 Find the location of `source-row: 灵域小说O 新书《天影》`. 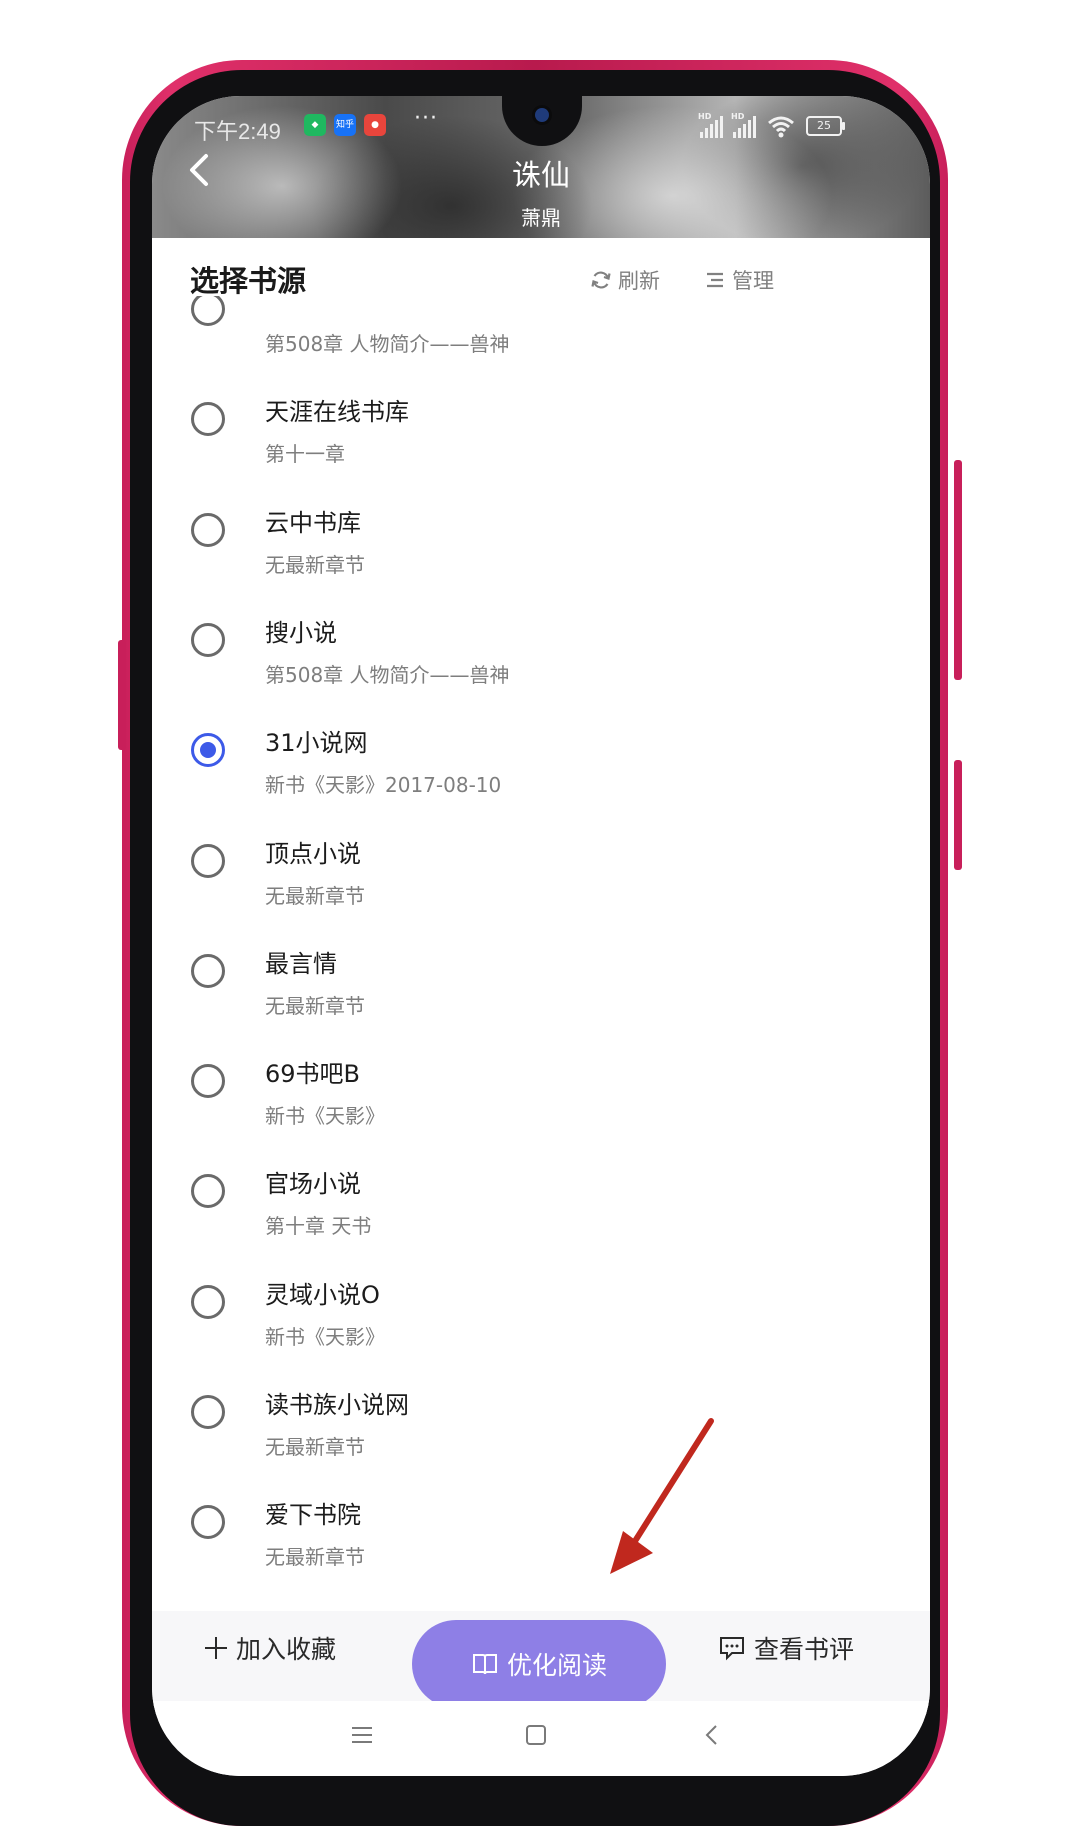

source-row: 灵域小说O 新书《天影》 is located at coordinates (541, 1288).